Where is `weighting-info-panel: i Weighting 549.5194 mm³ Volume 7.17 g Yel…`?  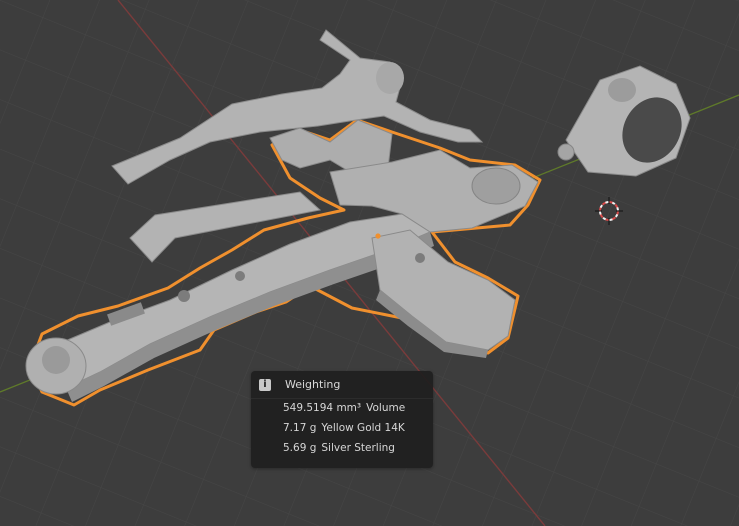
weighting-info-panel: i Weighting 549.5194 mm³ Volume 7.17 g Yel… is located at coordinates (342, 419).